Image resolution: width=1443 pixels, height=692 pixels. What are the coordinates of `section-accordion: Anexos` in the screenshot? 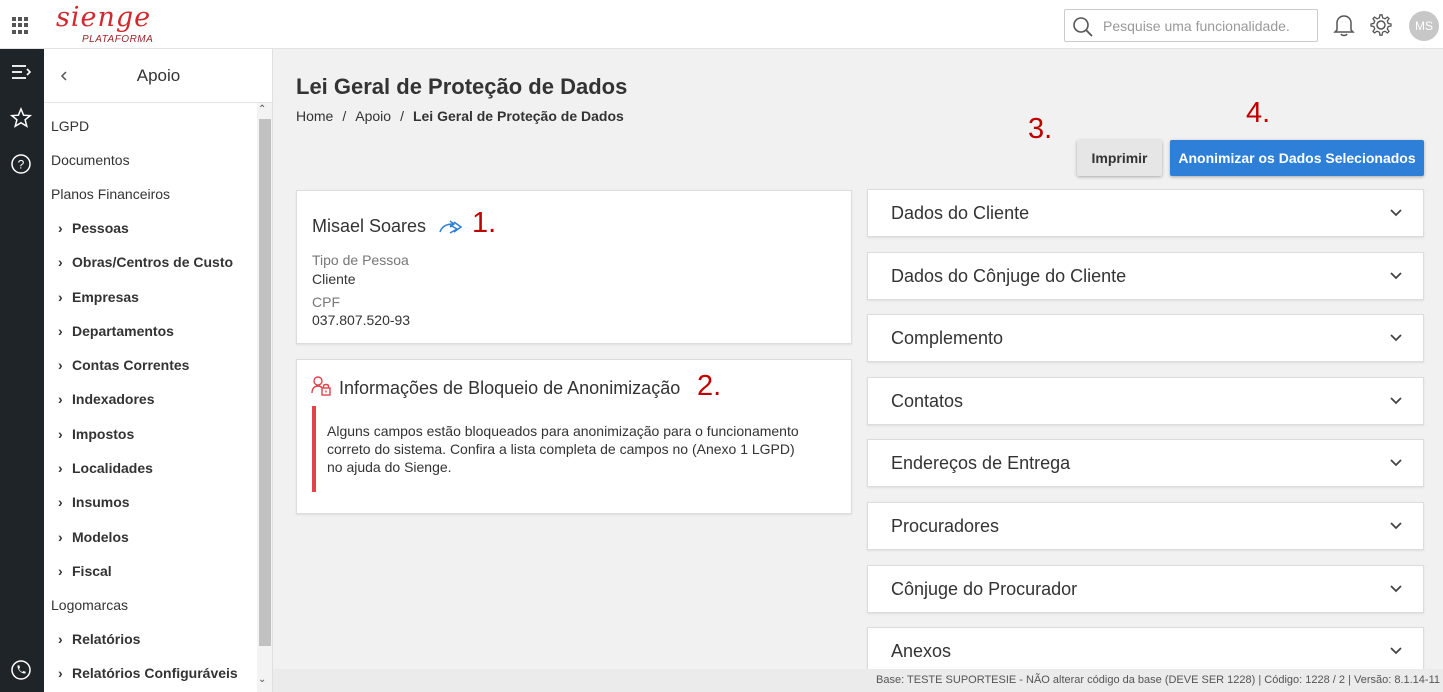 It's located at (1145, 651).